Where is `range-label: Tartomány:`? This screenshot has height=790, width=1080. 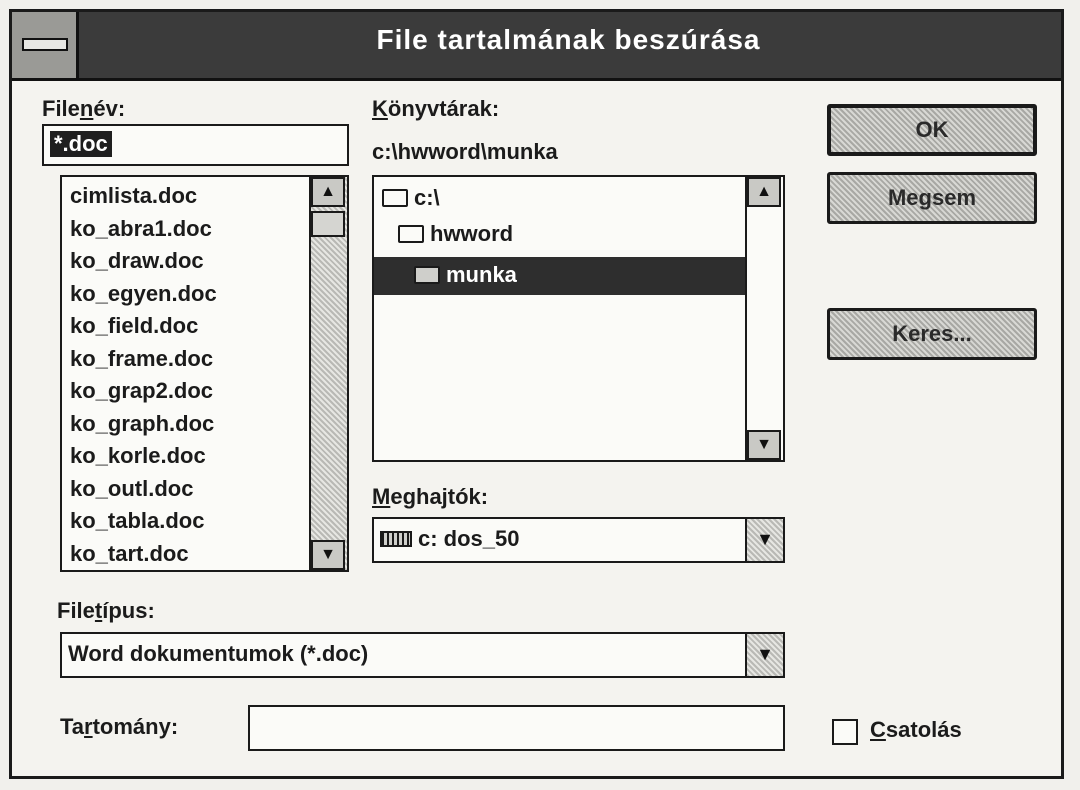
range-label: Tartomány: is located at coordinates (119, 726).